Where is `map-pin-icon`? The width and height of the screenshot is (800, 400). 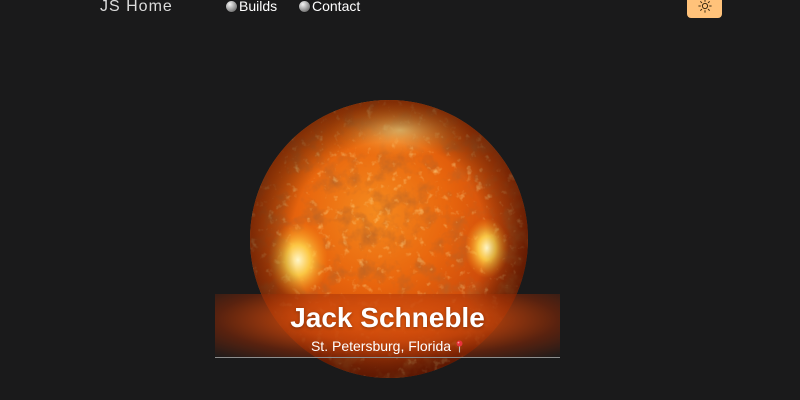
map-pin-icon is located at coordinates (459, 346).